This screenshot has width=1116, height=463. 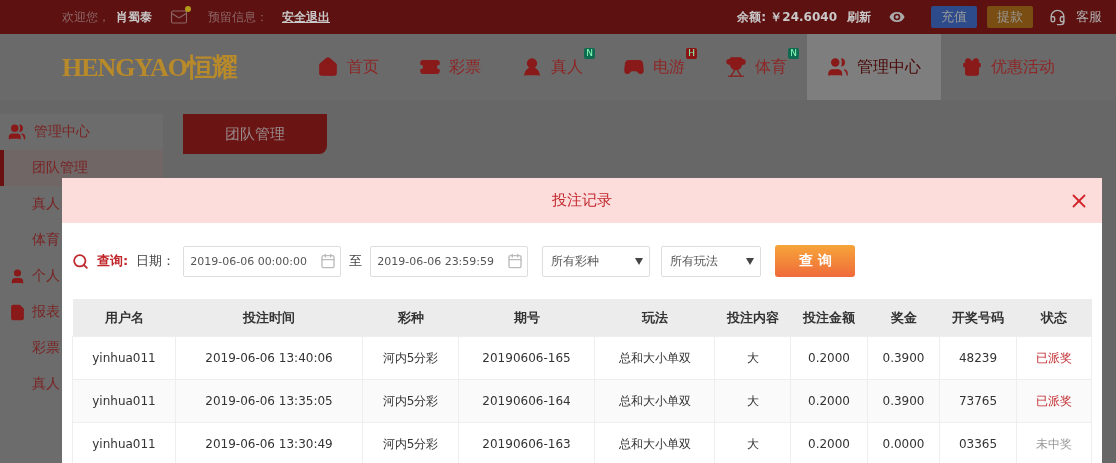 What do you see at coordinates (978, 358) in the screenshot?
I see `table-cell: 48239` at bounding box center [978, 358].